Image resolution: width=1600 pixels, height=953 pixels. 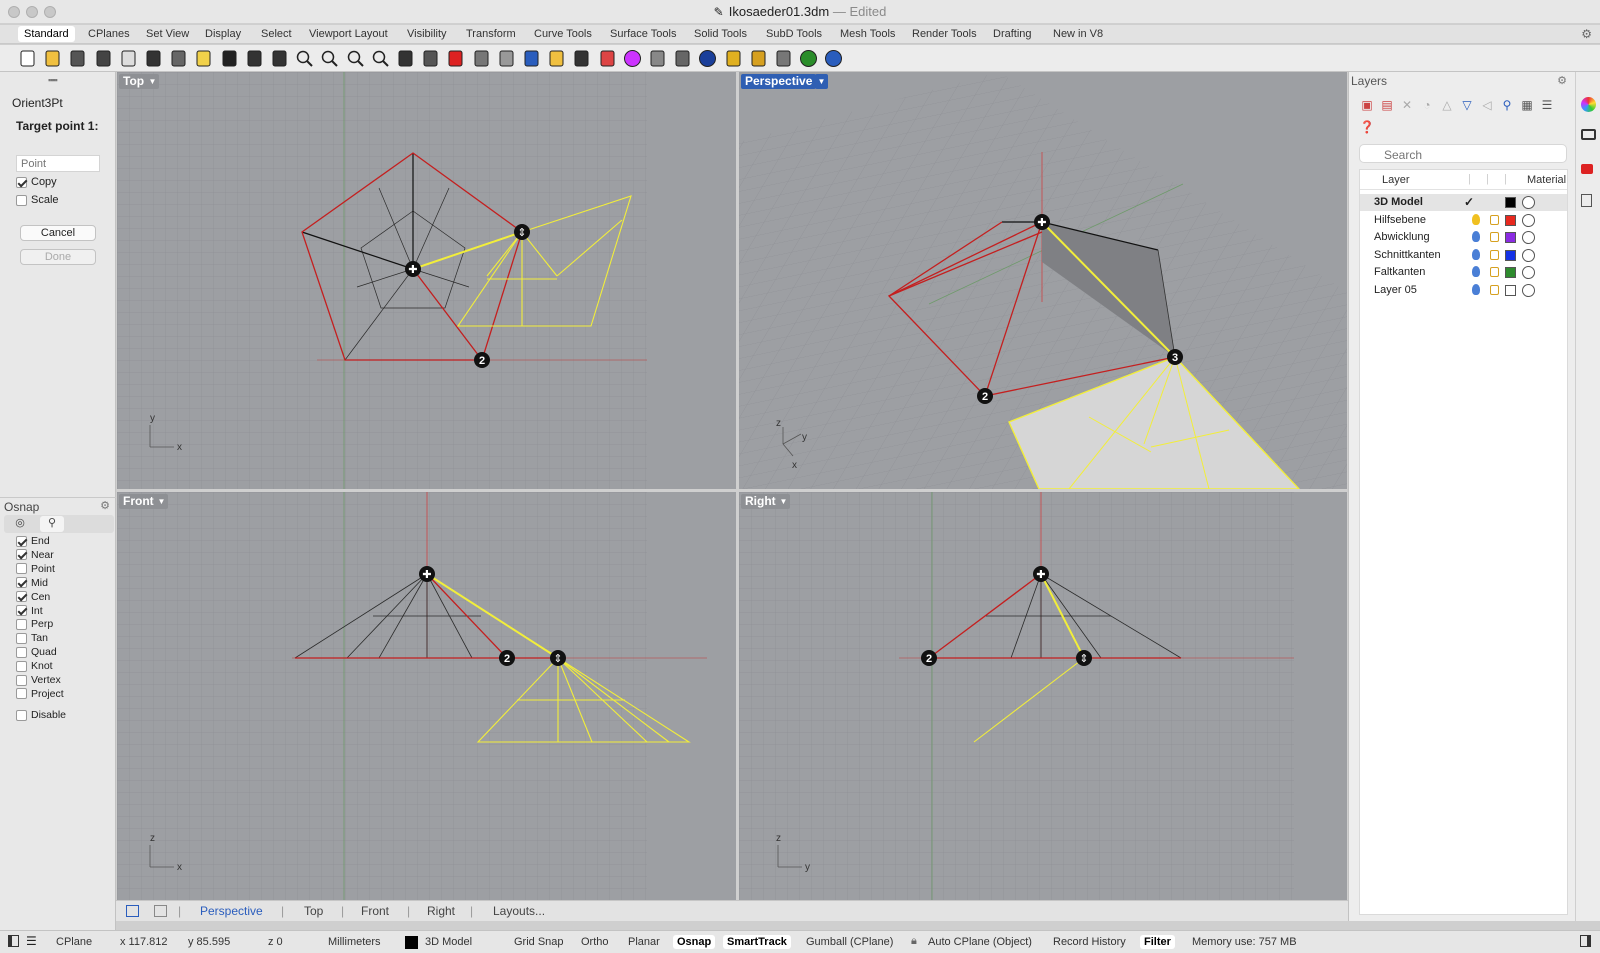 What do you see at coordinates (36, 182) in the screenshot?
I see `copy-option: Copy` at bounding box center [36, 182].